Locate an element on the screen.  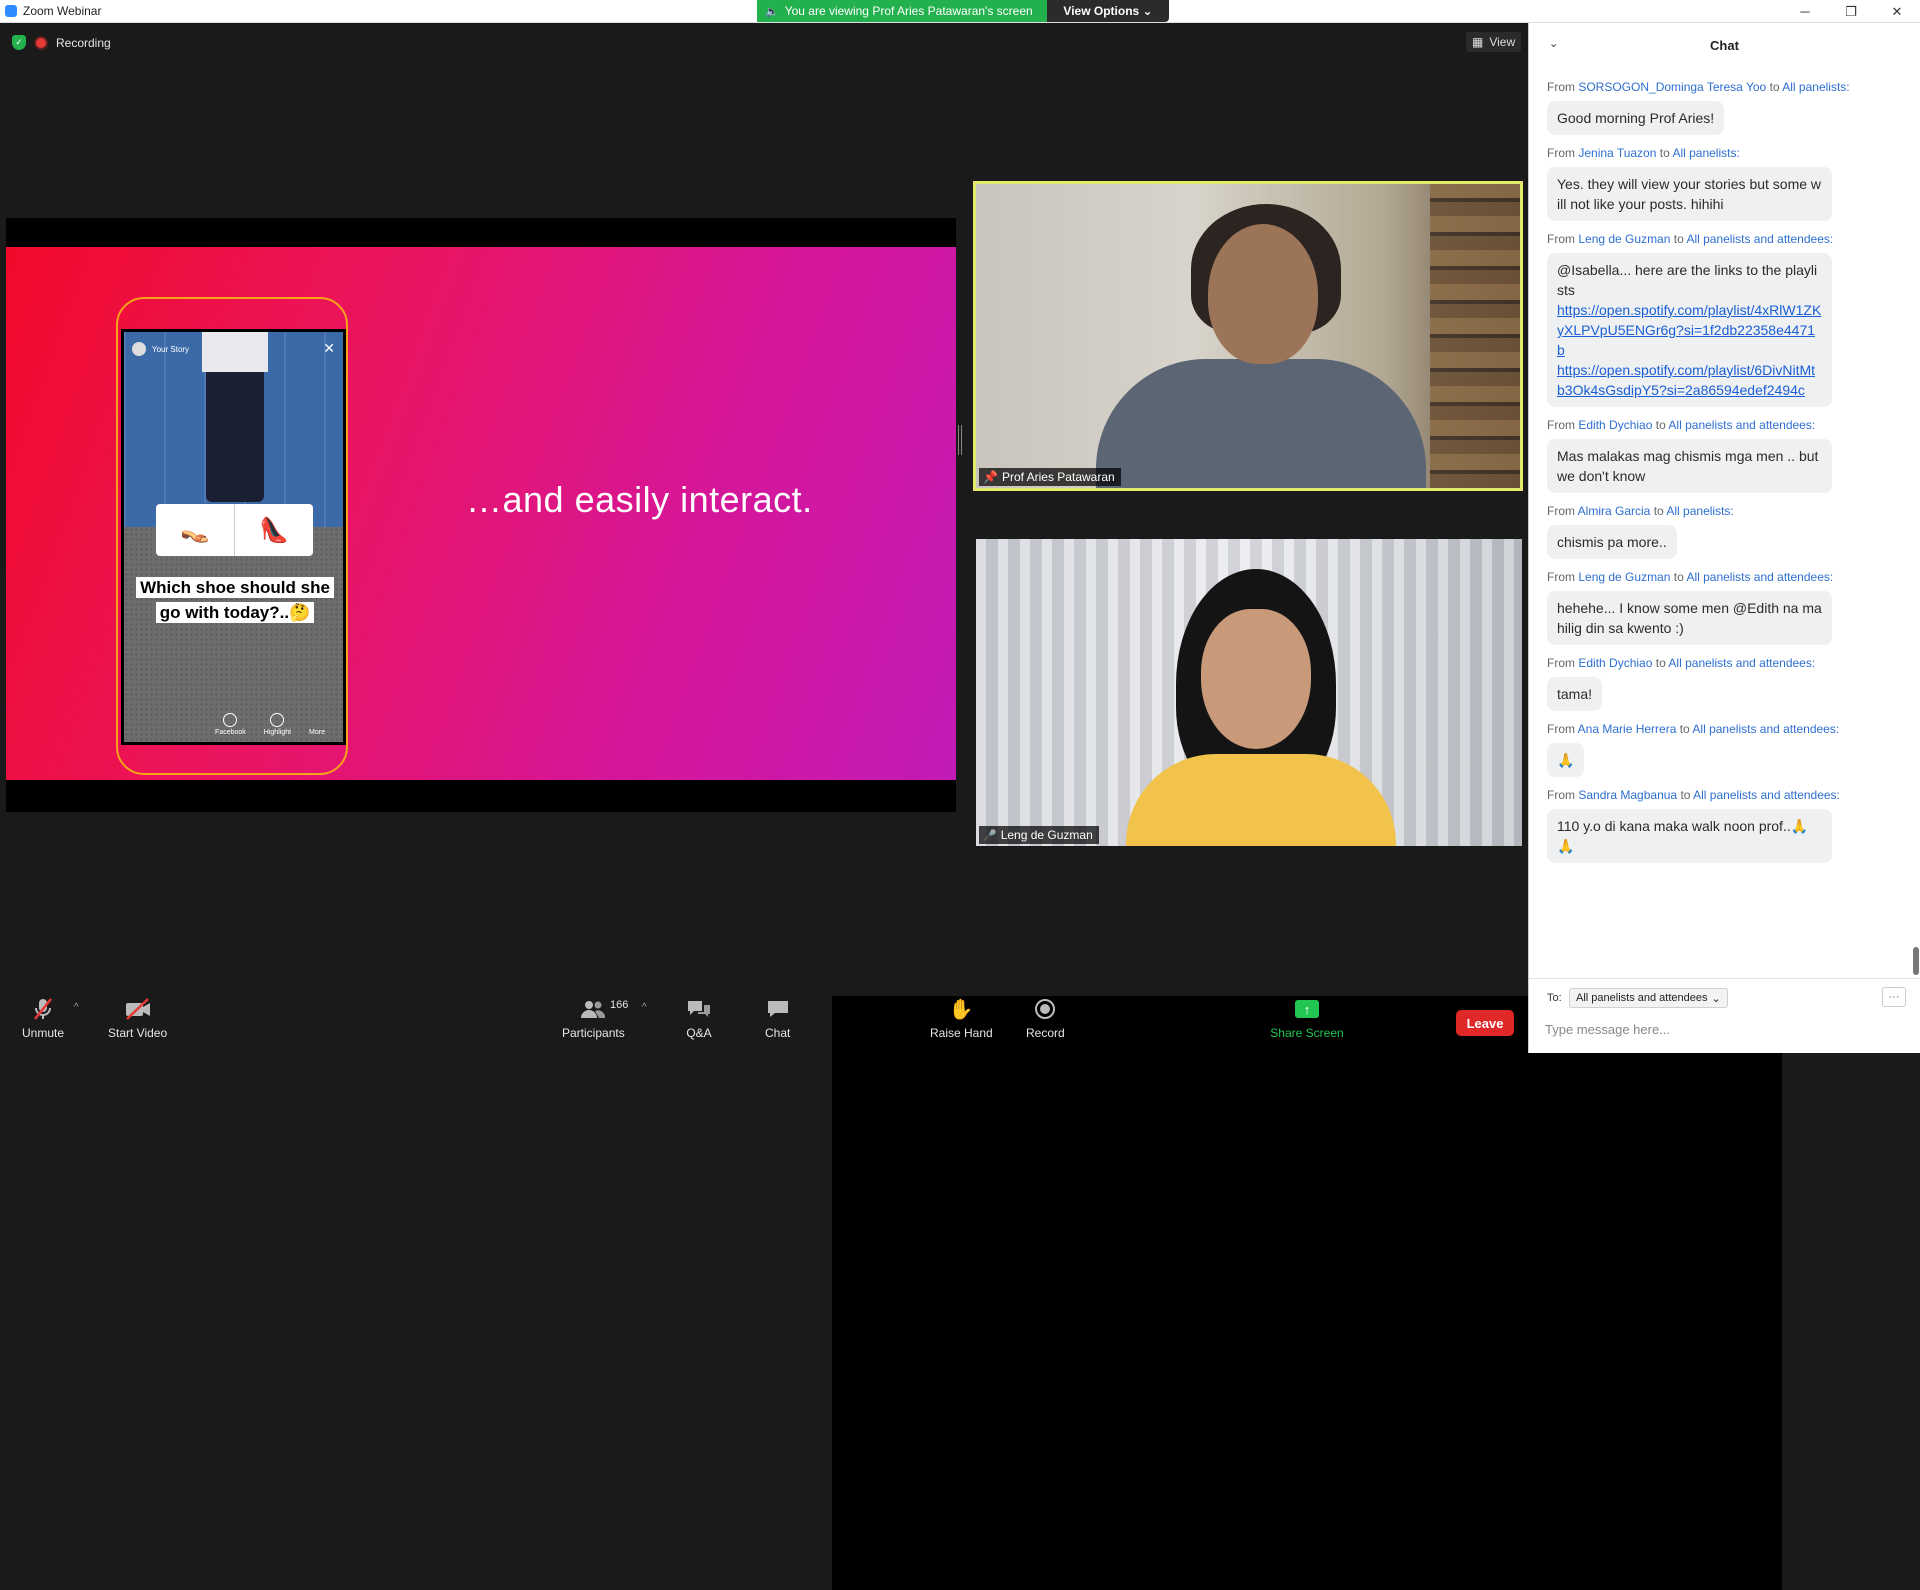
sender-name: Almira Garcia is located at coordinates (1614, 511).